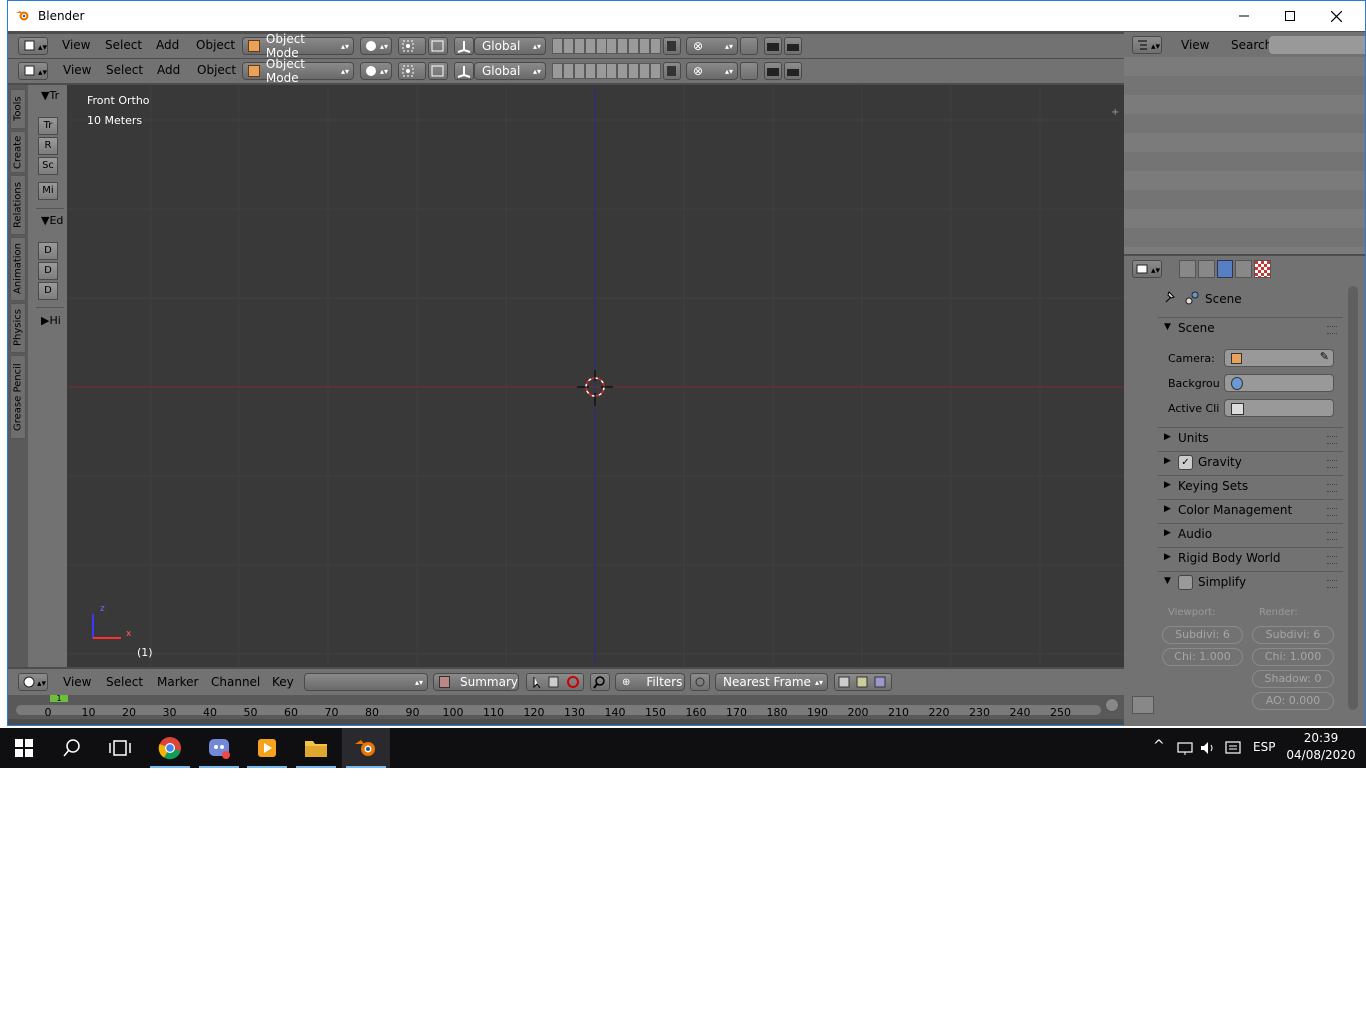  I want to click on render-animation-button, so click(793, 71).